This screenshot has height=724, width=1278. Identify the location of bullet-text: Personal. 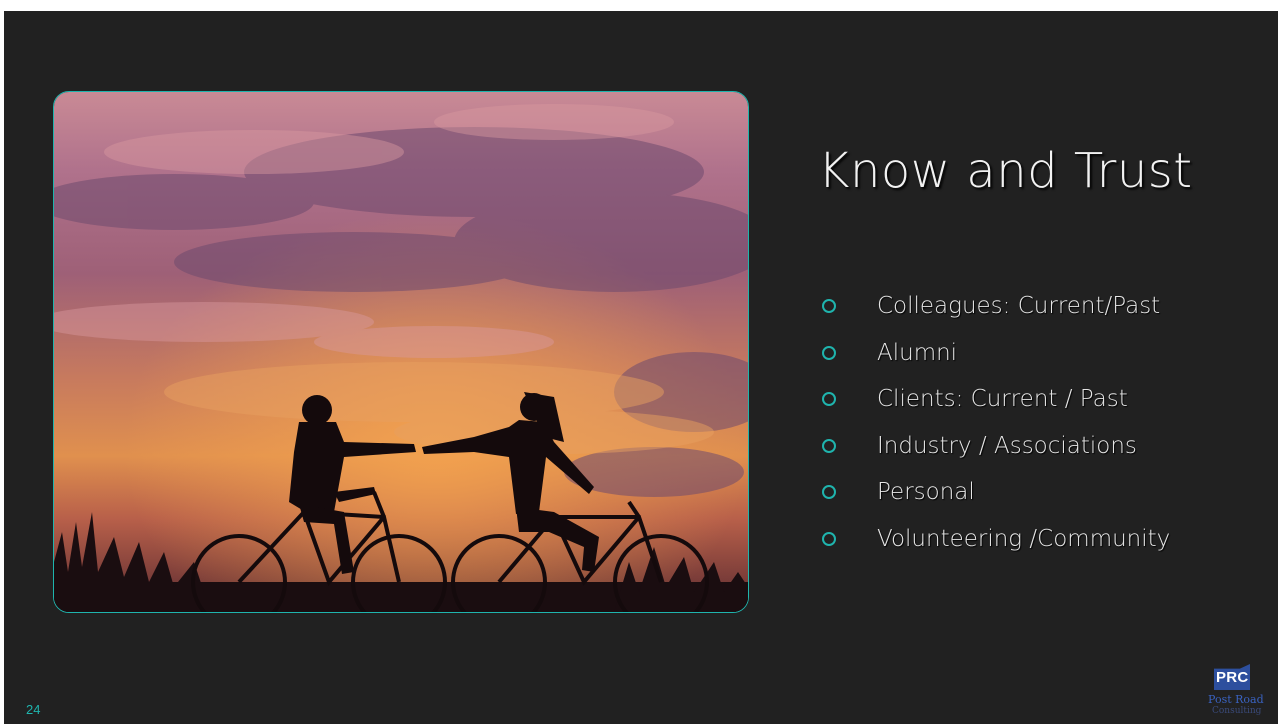
(926, 492).